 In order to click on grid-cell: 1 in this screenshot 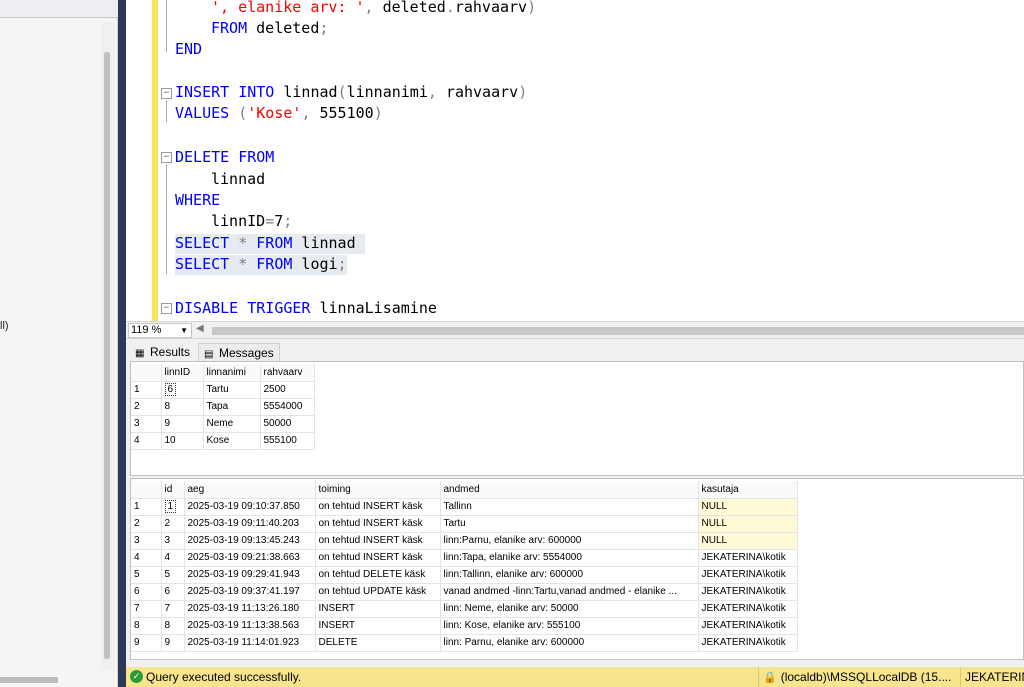, I will do `click(173, 507)`.